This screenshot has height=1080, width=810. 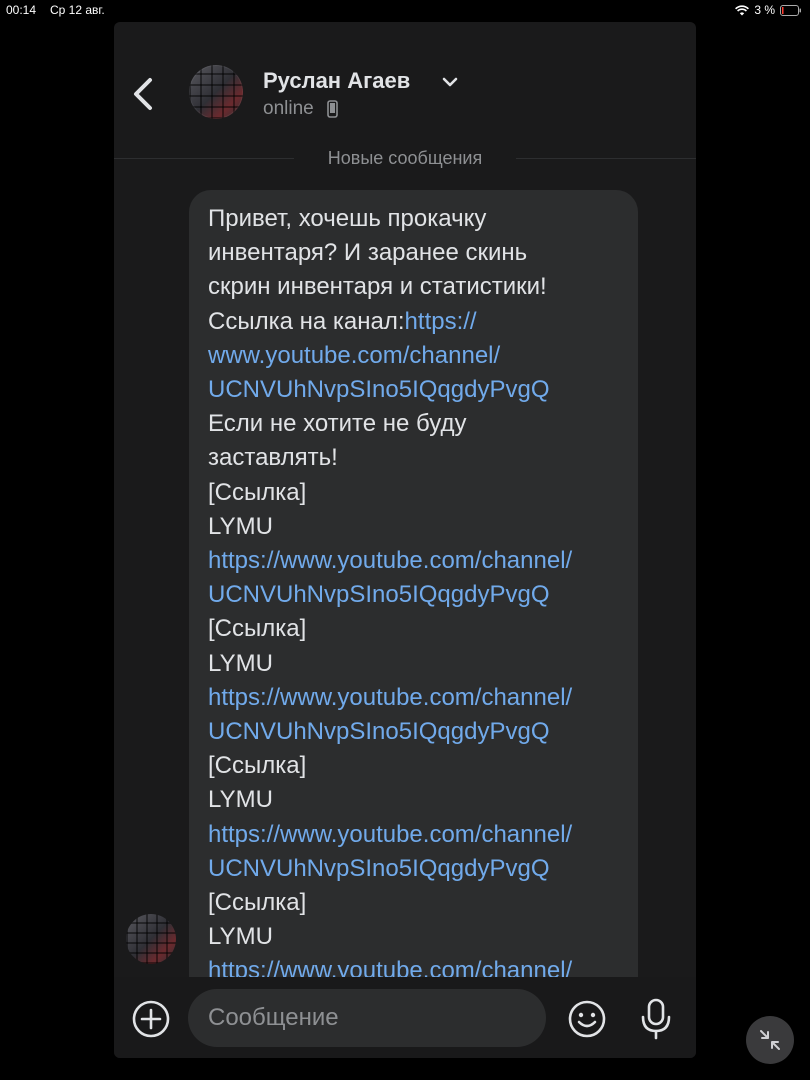 I want to click on emoji-button, so click(x=587, y=1019).